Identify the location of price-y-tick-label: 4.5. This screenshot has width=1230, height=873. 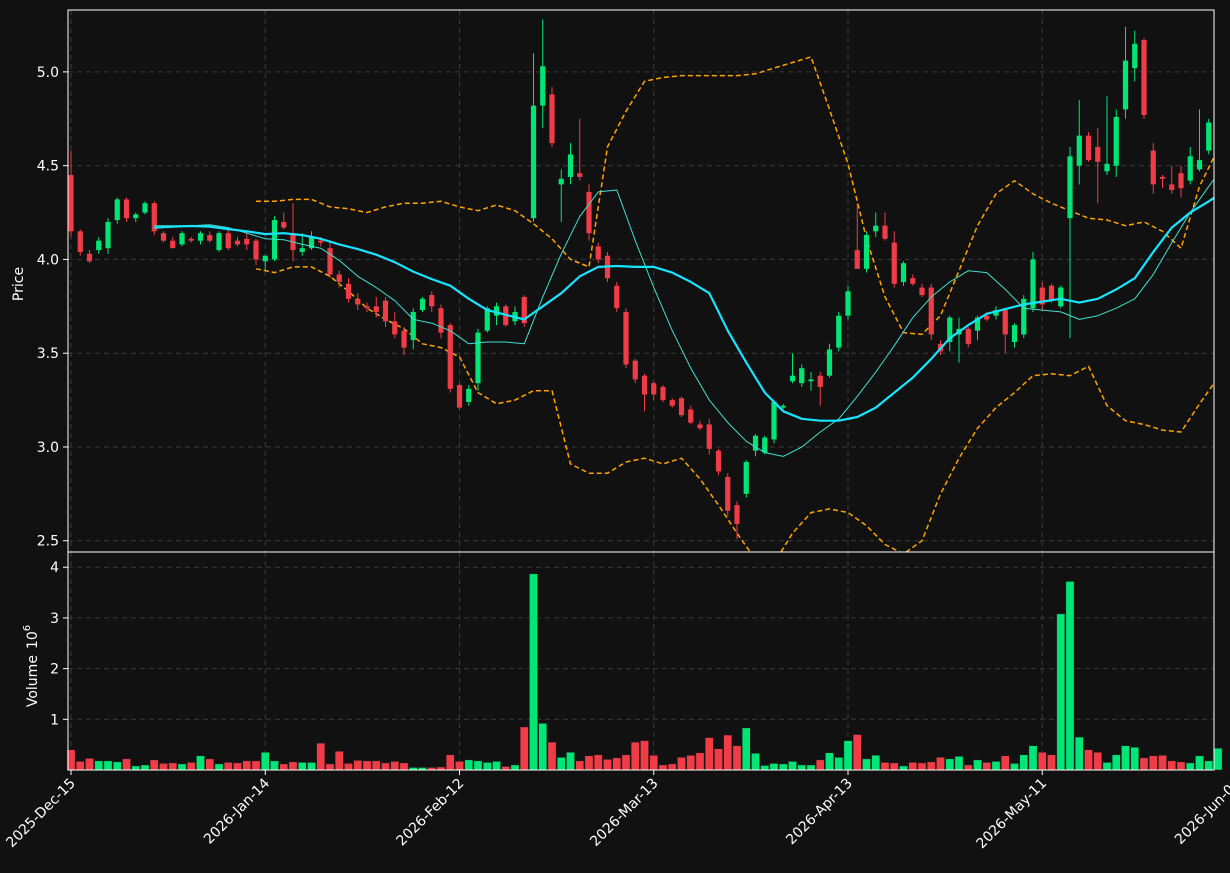
(48, 167).